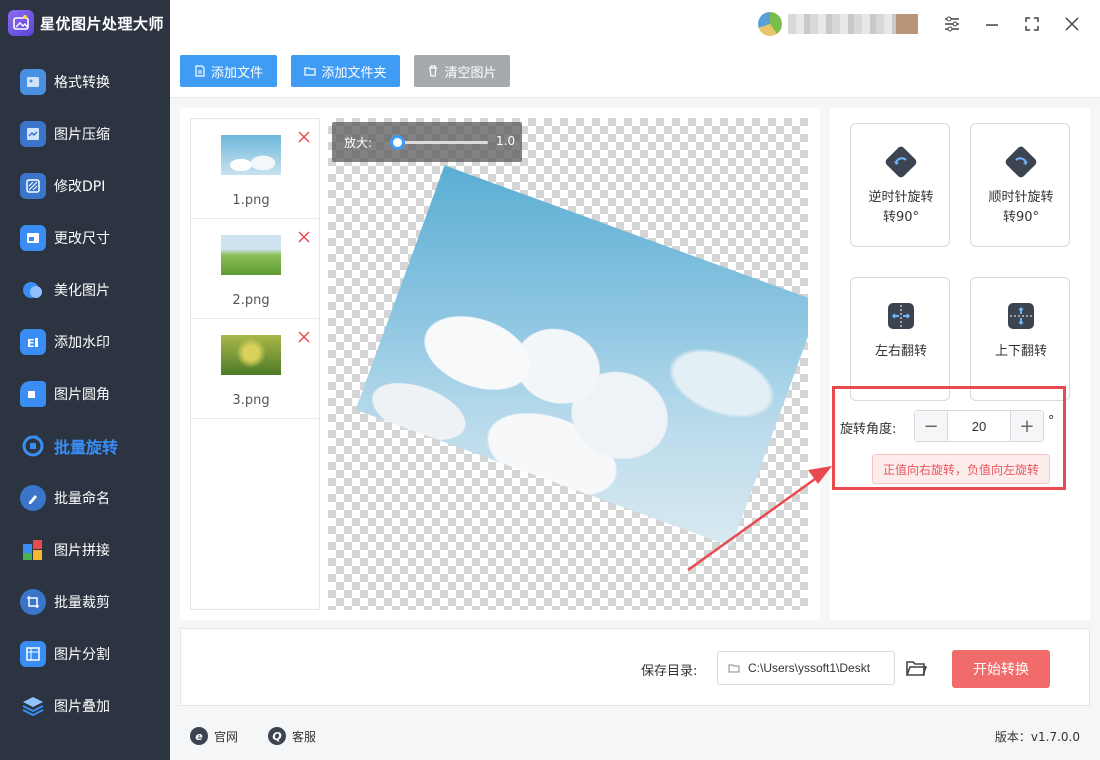  What do you see at coordinates (635, 24) in the screenshot?
I see `title-bar` at bounding box center [635, 24].